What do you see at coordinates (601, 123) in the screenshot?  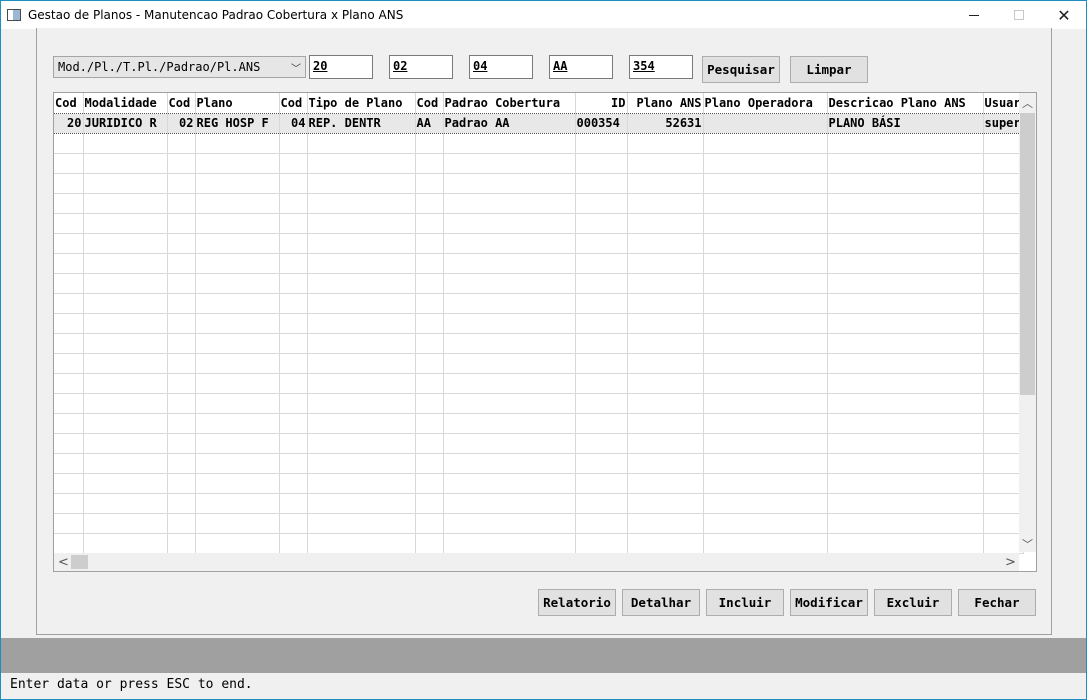 I see `table-cell: 000354` at bounding box center [601, 123].